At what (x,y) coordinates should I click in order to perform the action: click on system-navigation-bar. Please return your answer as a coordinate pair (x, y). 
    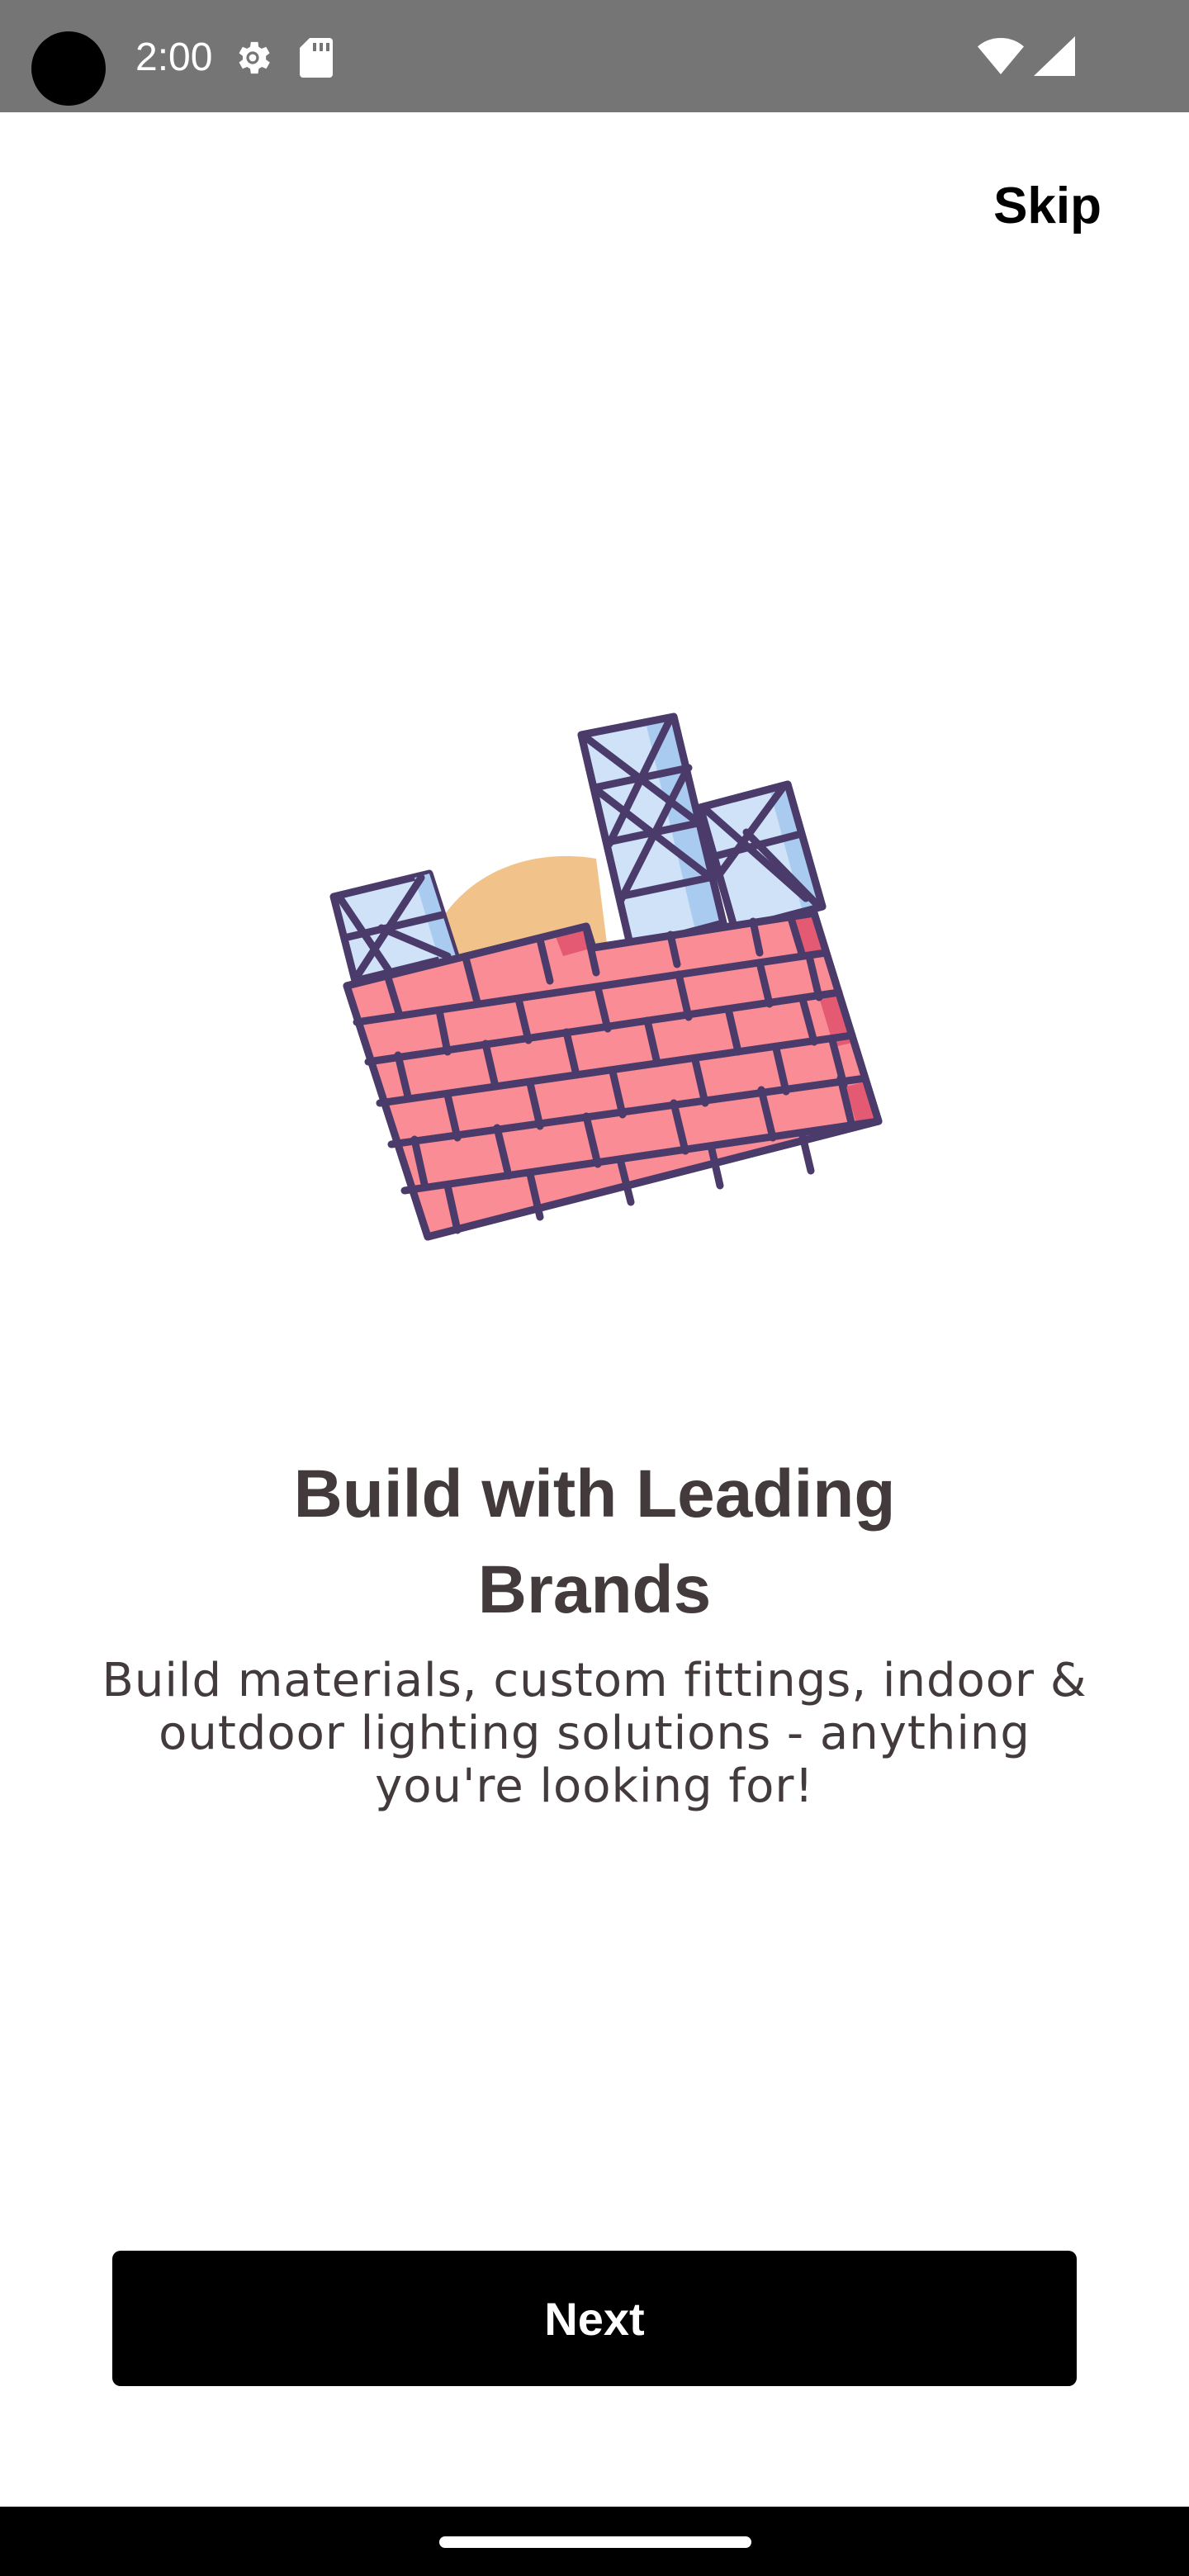
    Looking at the image, I should click on (594, 2541).